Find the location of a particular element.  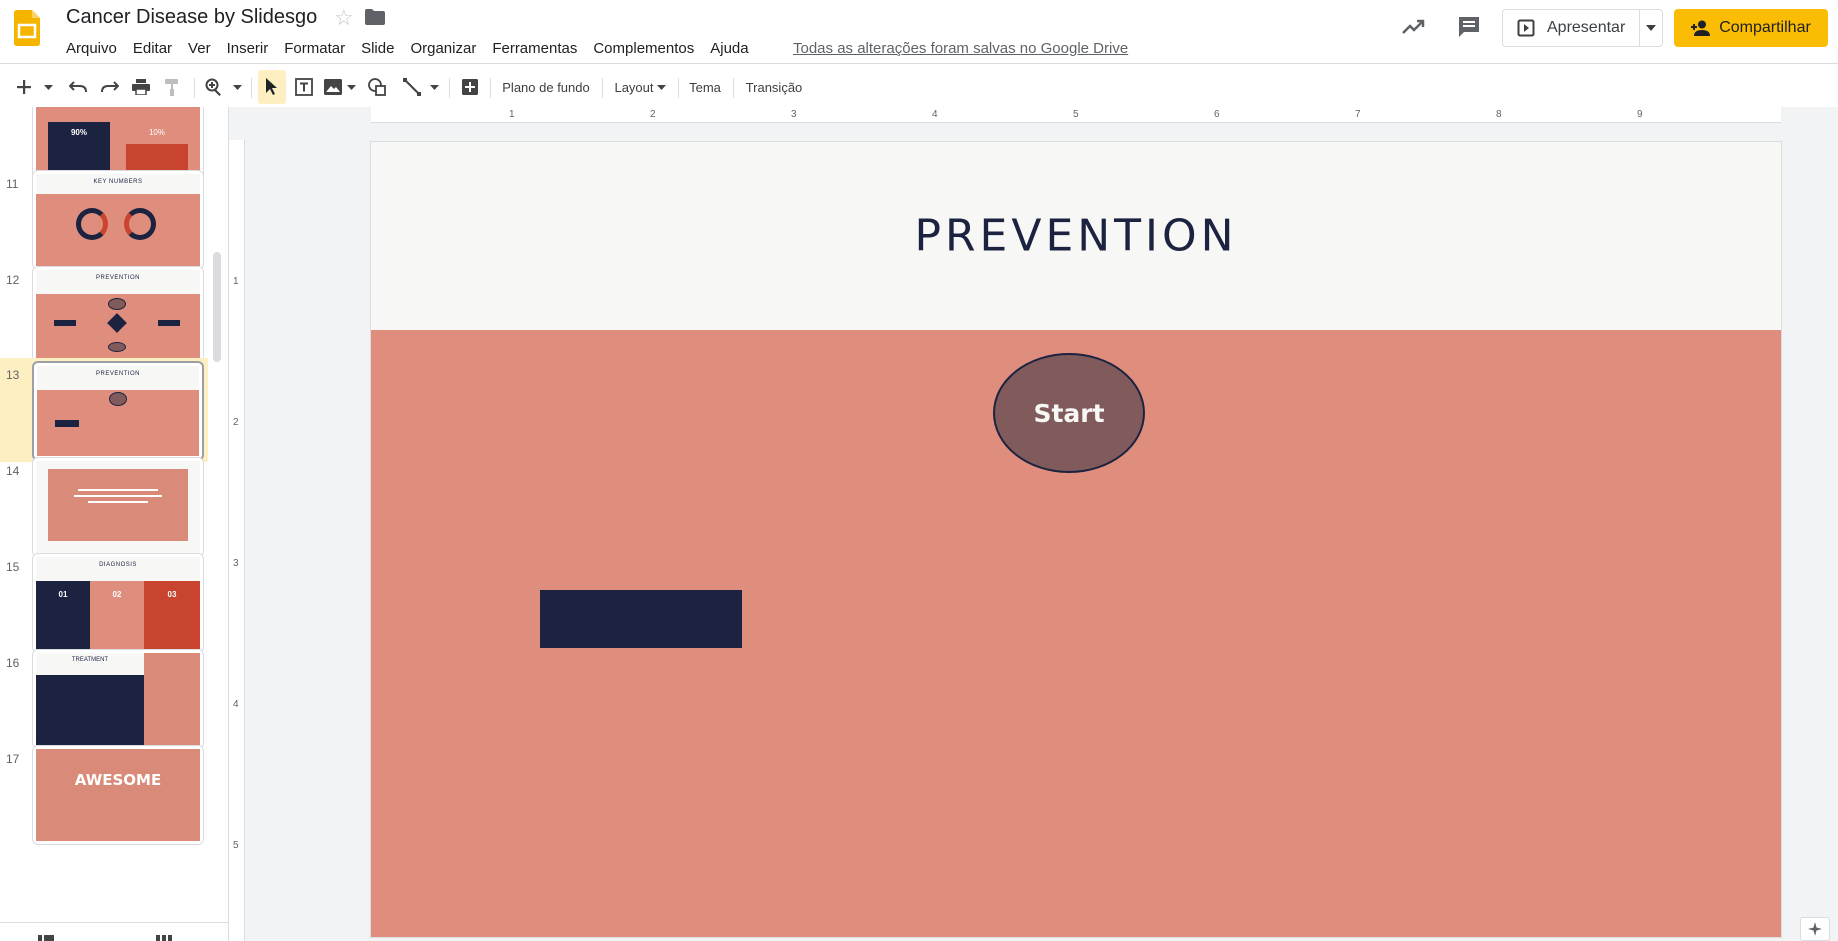

image-dropdown is located at coordinates (351, 87).